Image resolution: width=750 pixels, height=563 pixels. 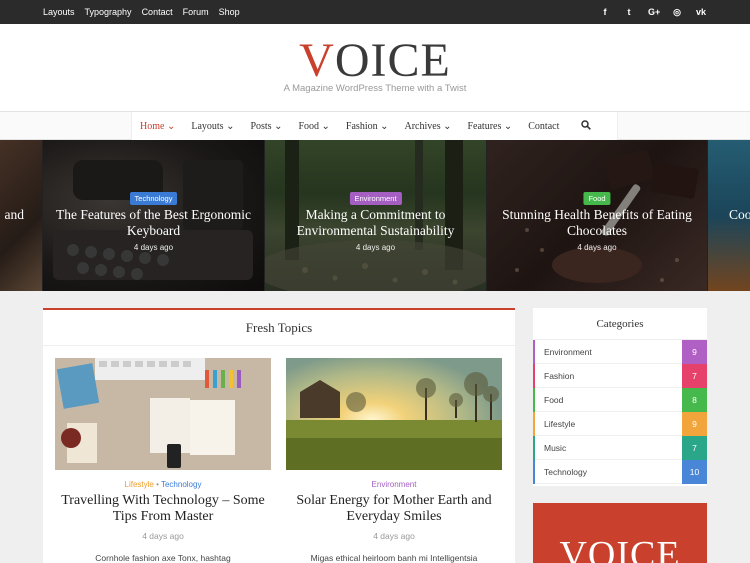 What do you see at coordinates (163, 558) in the screenshot?
I see `post-excerpt: Cornhole fashion axe Tonx, hashtag` at bounding box center [163, 558].